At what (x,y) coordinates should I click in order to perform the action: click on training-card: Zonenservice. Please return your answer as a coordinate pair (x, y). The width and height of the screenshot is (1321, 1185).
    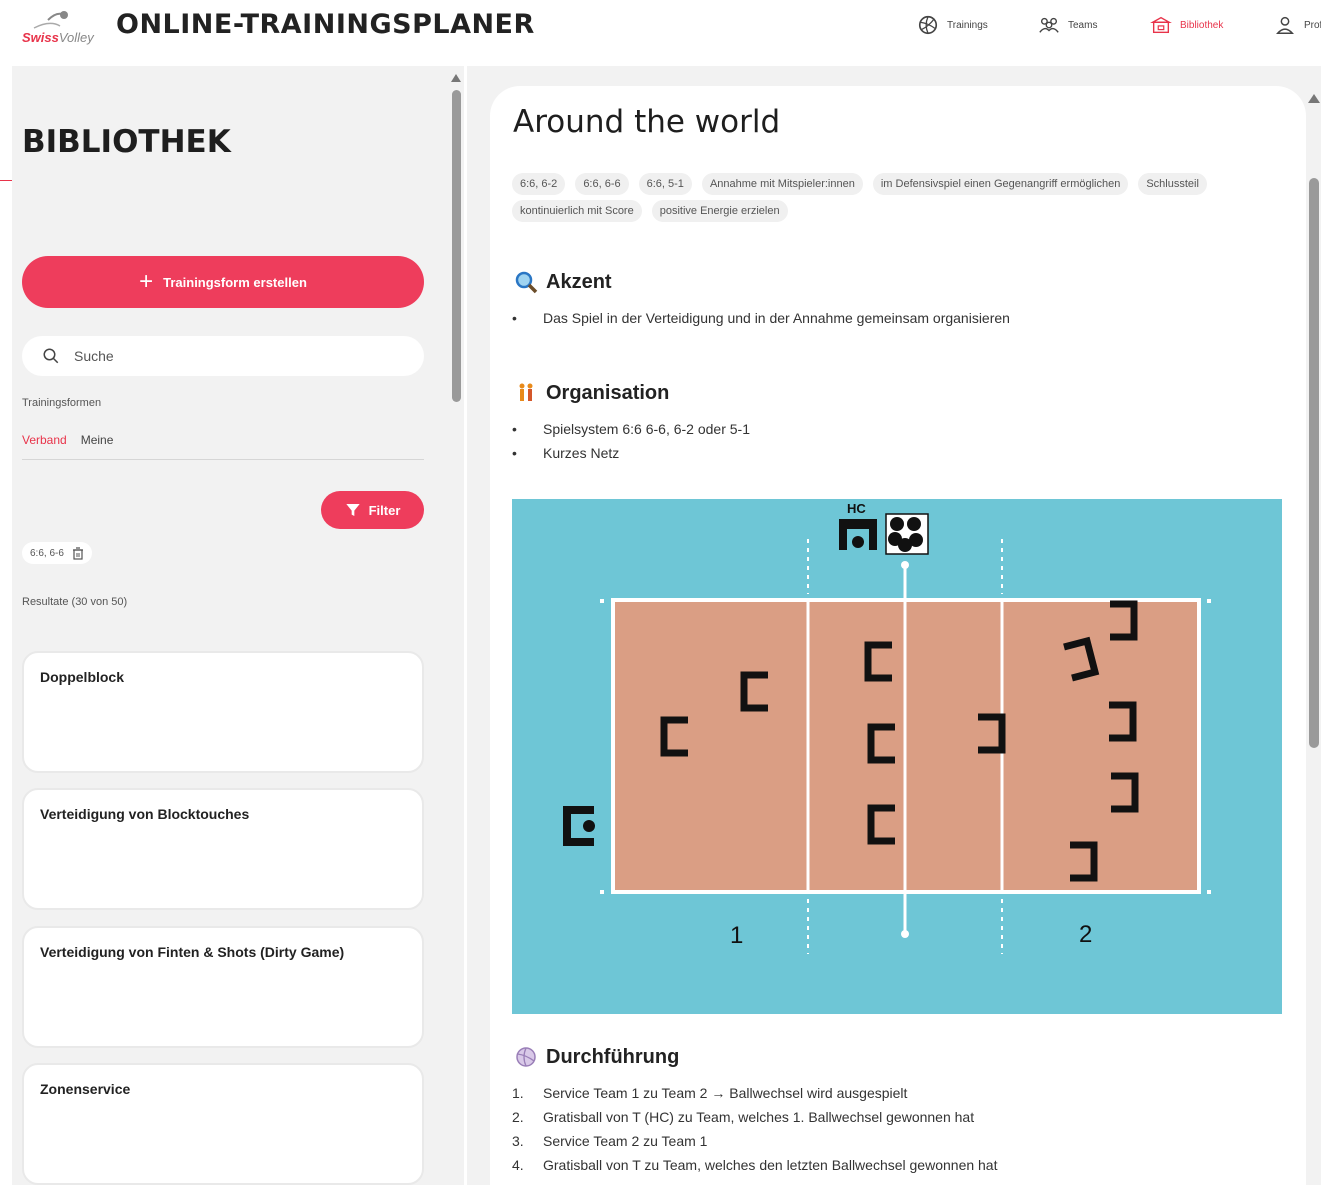
    Looking at the image, I should click on (223, 1124).